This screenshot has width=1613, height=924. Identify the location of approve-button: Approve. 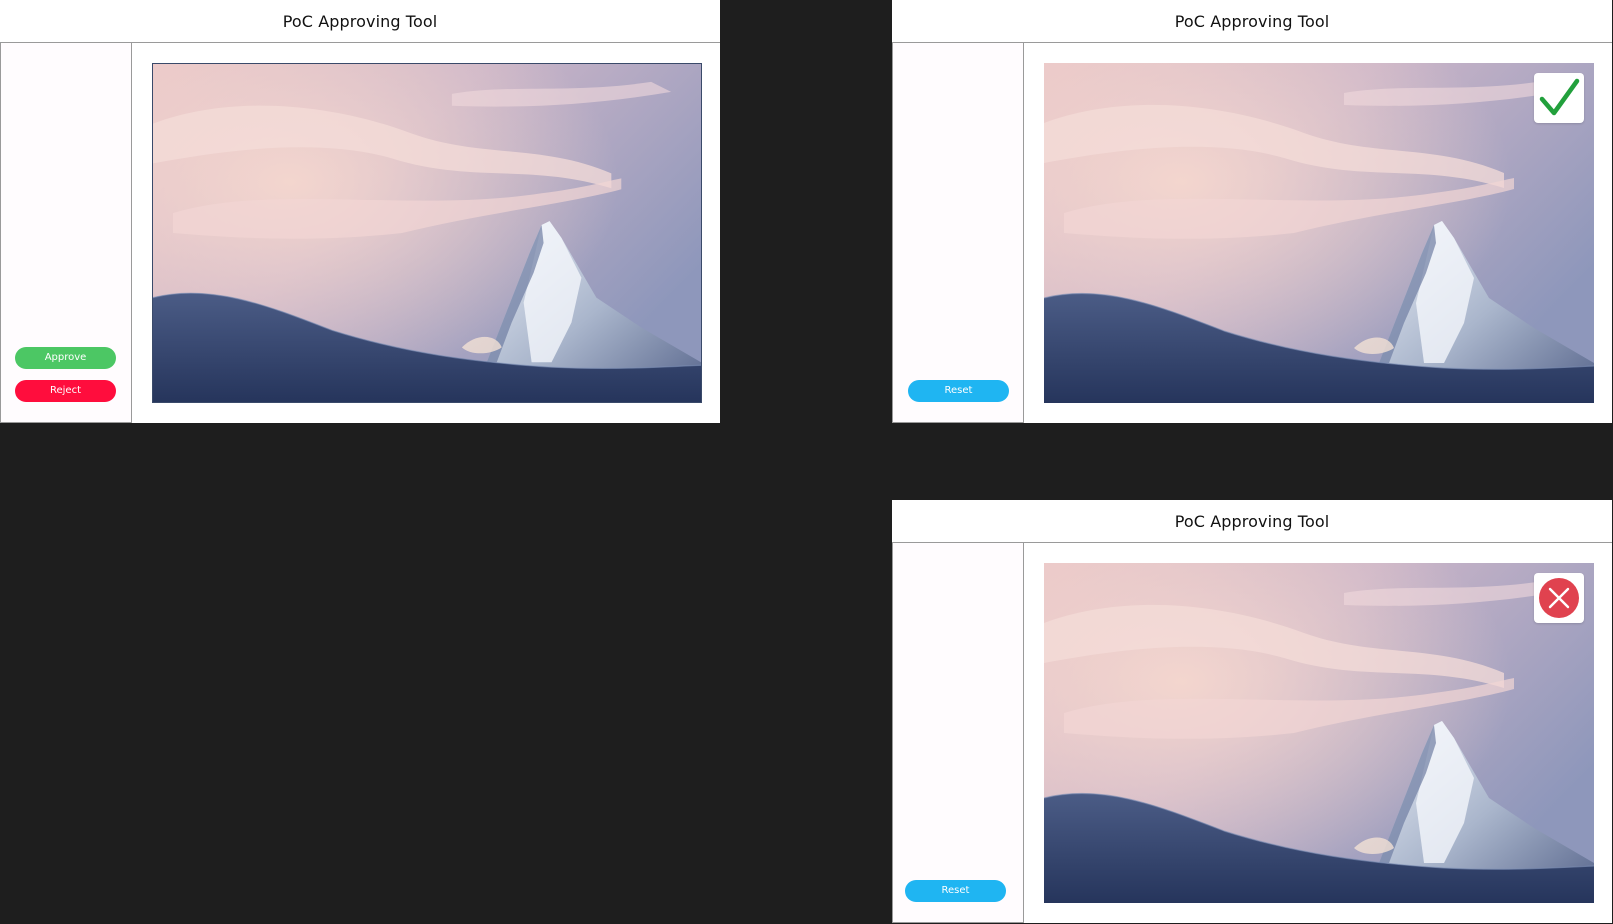
(65, 358).